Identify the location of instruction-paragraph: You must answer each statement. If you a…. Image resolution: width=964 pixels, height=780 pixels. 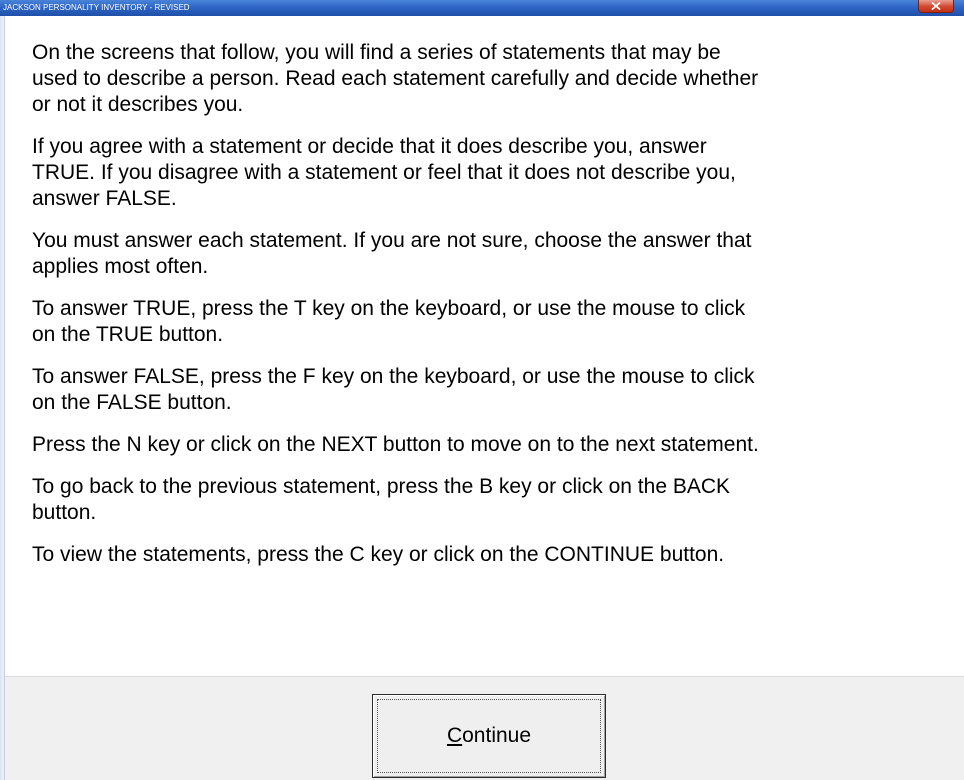
(392, 253).